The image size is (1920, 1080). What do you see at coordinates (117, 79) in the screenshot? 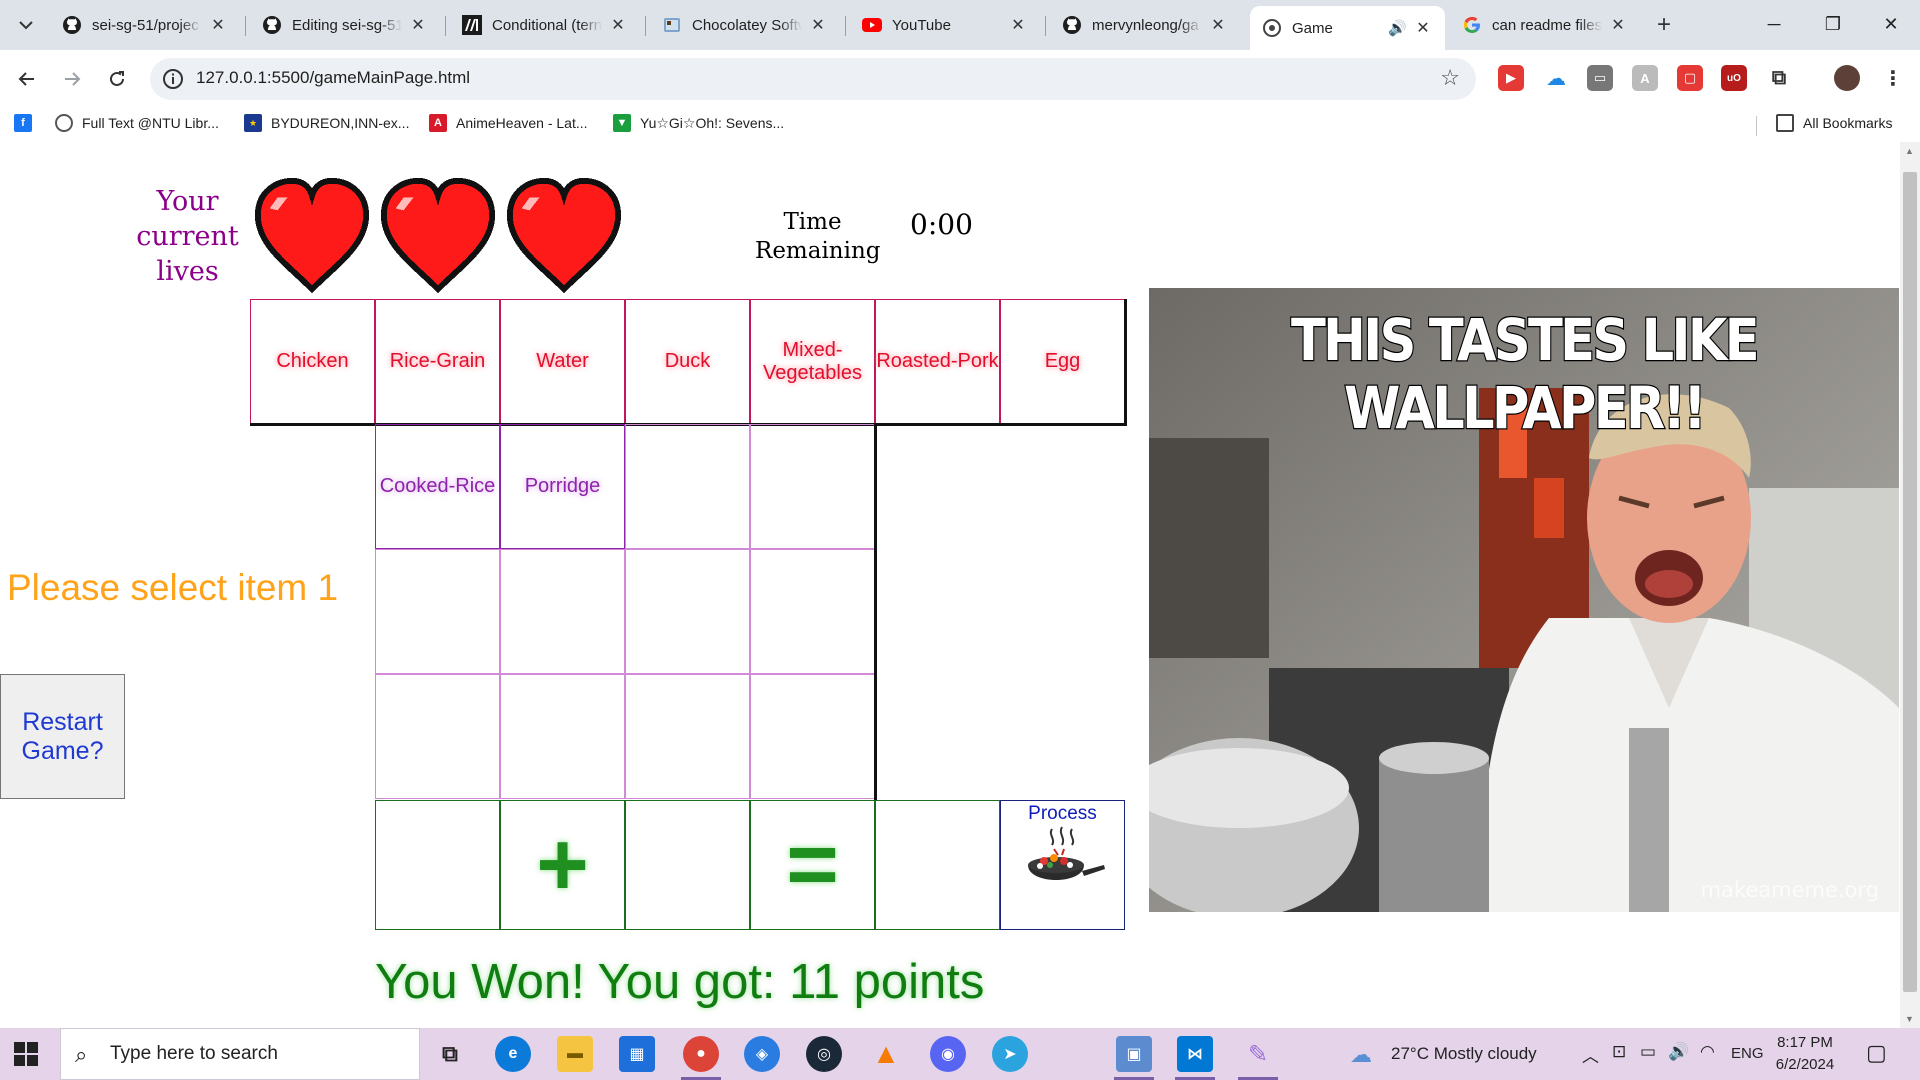
I see `reload-button` at bounding box center [117, 79].